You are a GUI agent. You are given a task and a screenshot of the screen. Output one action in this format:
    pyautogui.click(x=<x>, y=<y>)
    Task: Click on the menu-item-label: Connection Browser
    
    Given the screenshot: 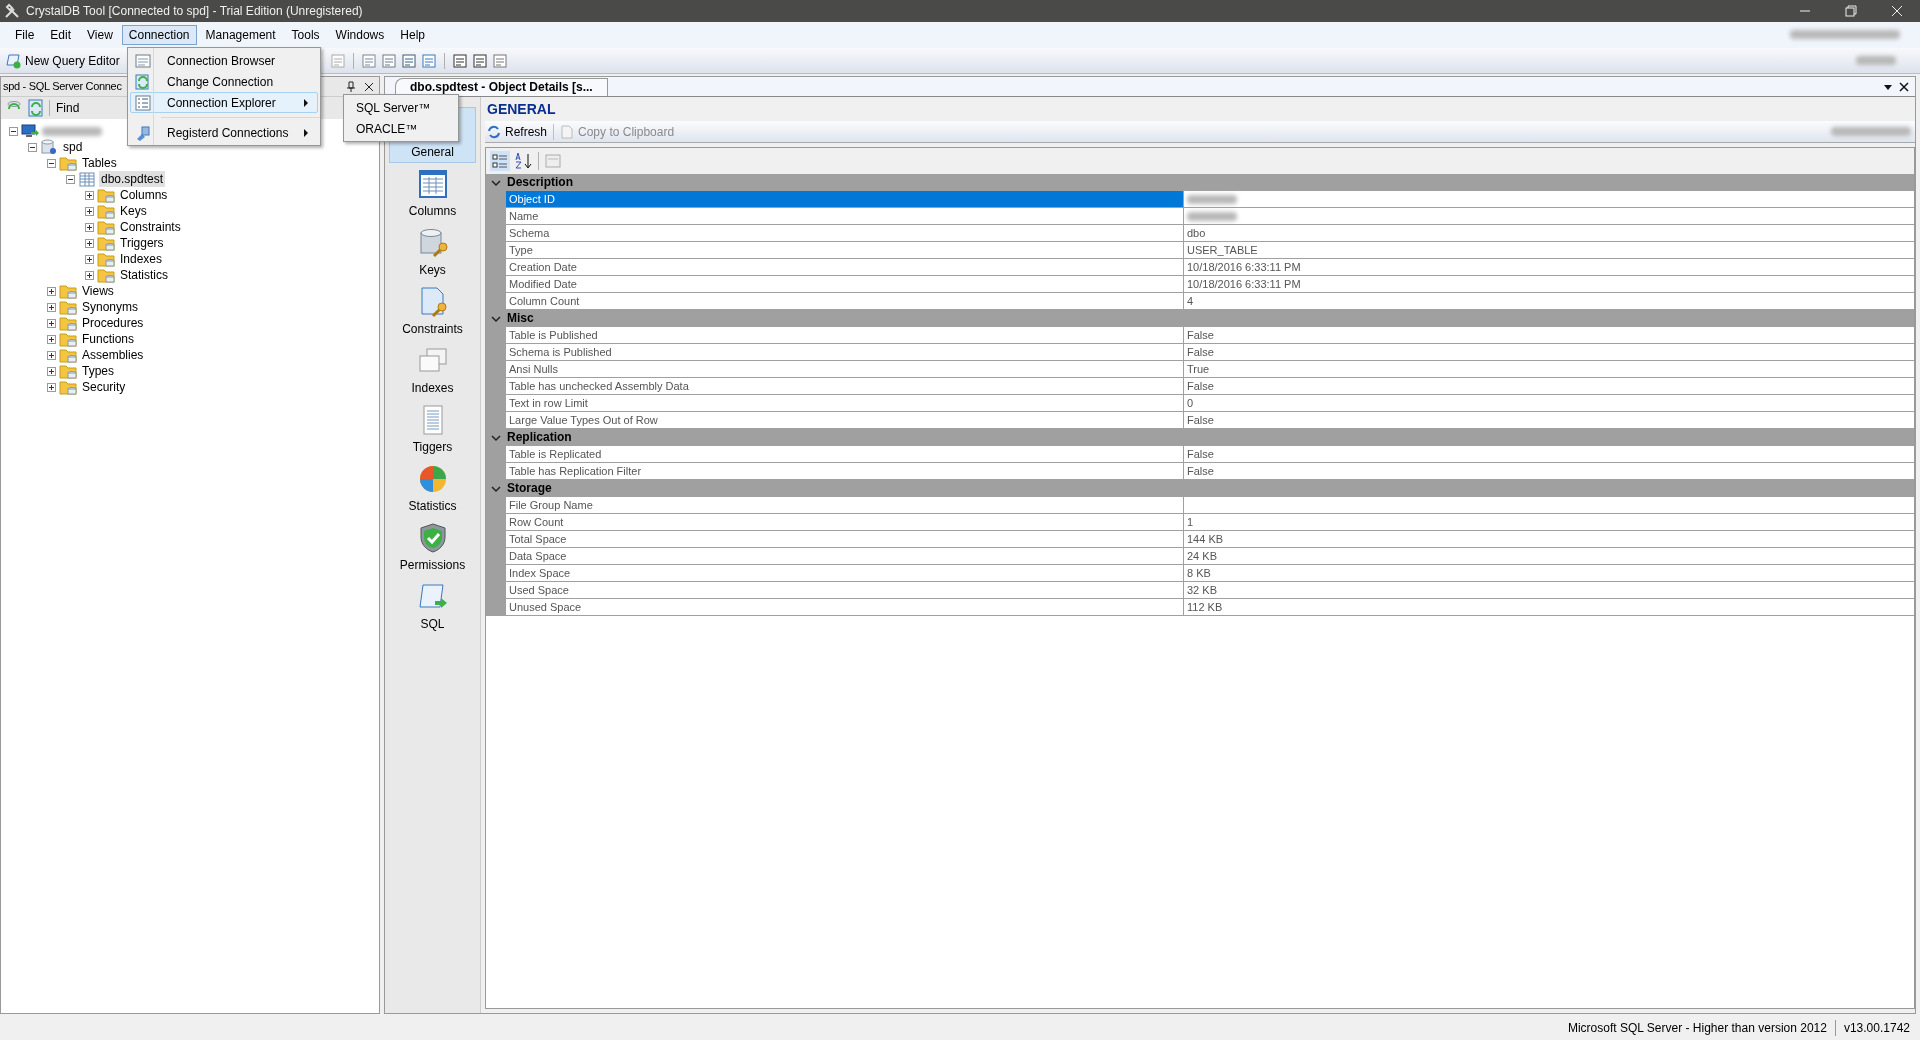 What is the action you would take?
    pyautogui.click(x=221, y=61)
    